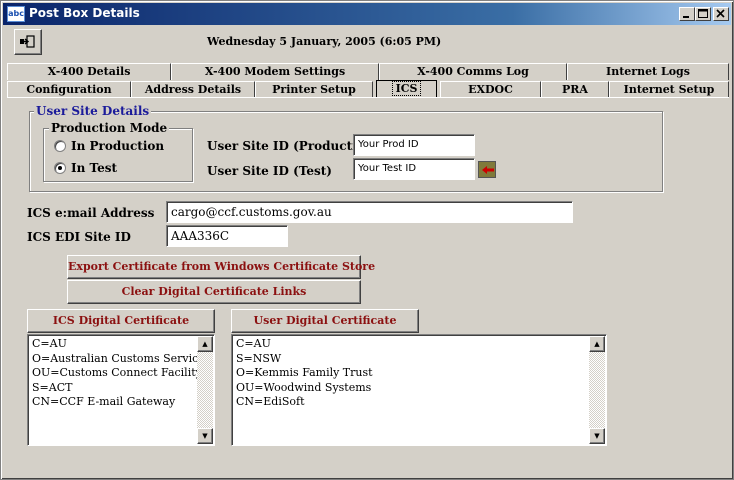 This screenshot has height=480, width=734. Describe the element at coordinates (52, 387) in the screenshot. I see `list-item: S=ACT` at that location.